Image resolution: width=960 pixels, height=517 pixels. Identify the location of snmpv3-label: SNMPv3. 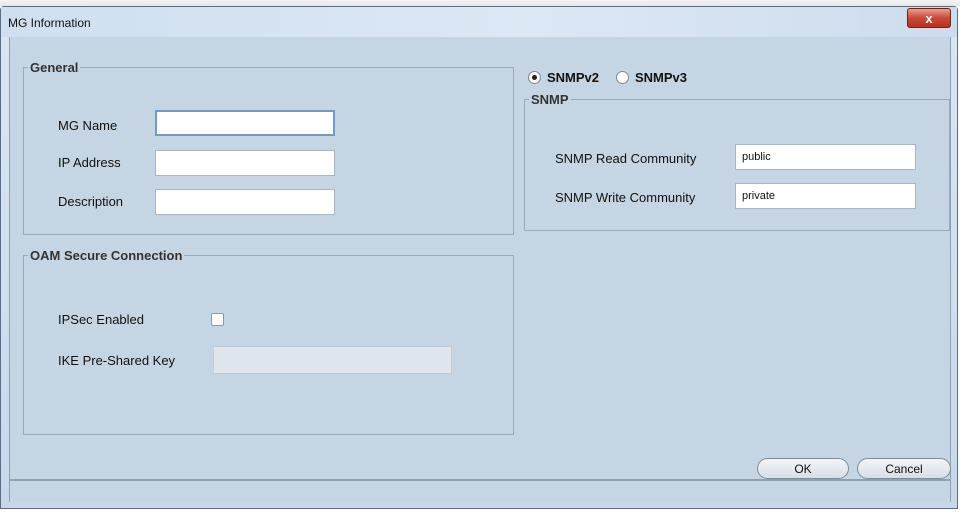
(661, 77).